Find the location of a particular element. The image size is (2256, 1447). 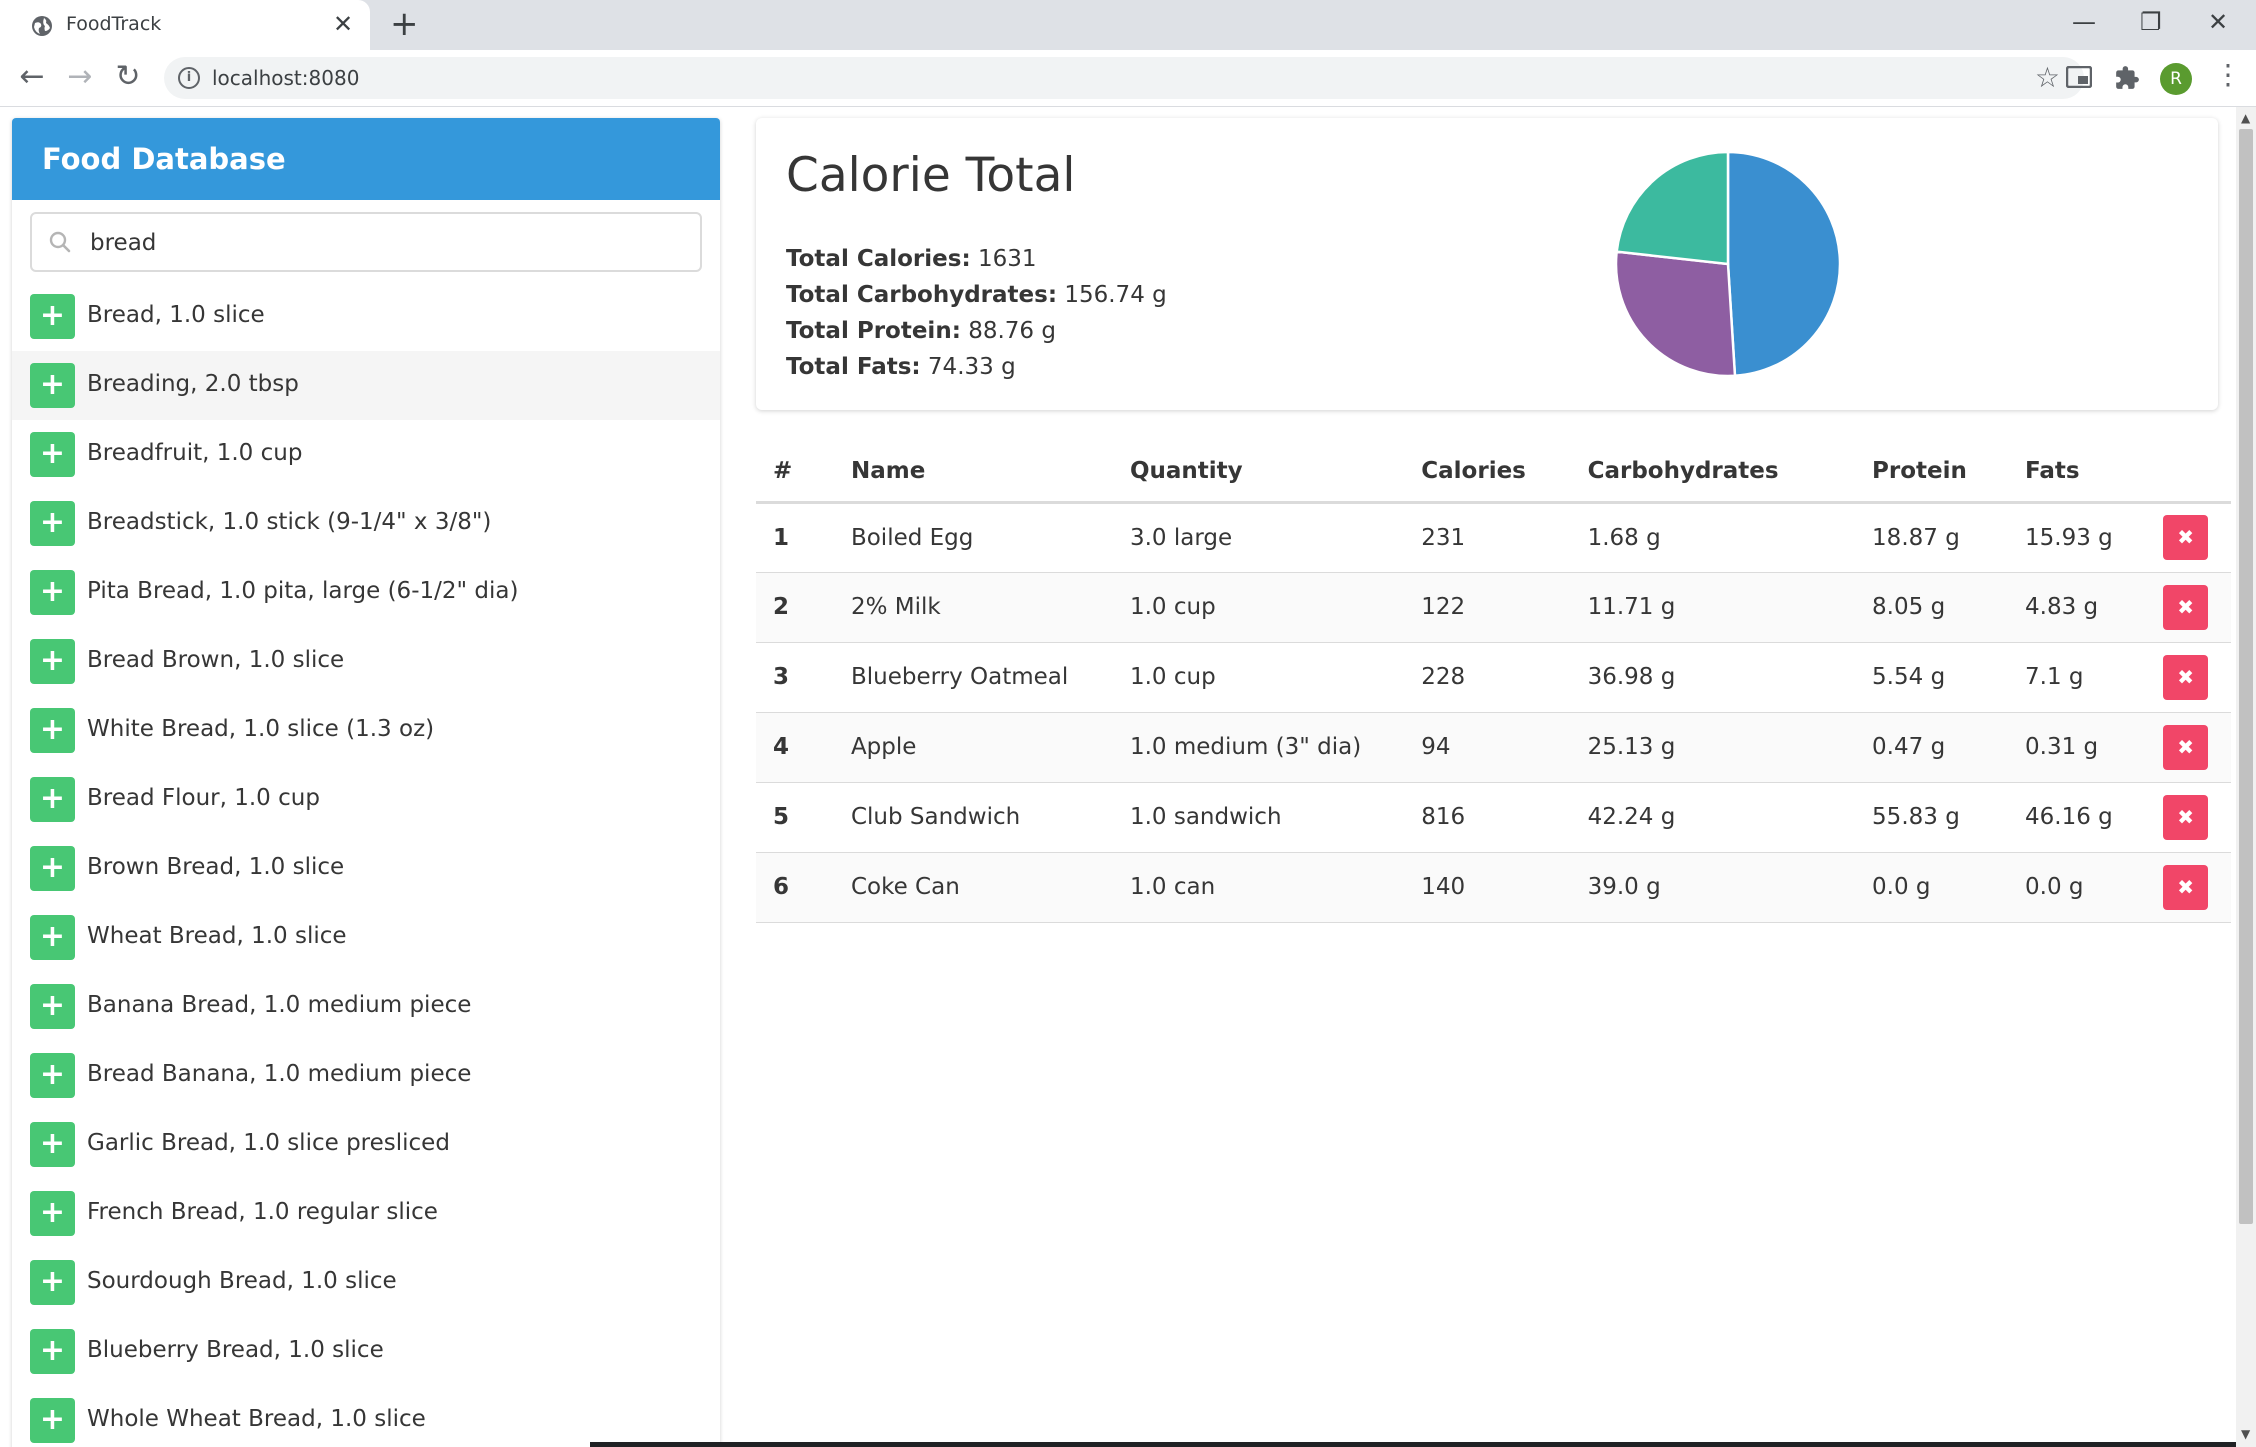

food-list-item: + Bread, 1.0 slice is located at coordinates (366, 316).